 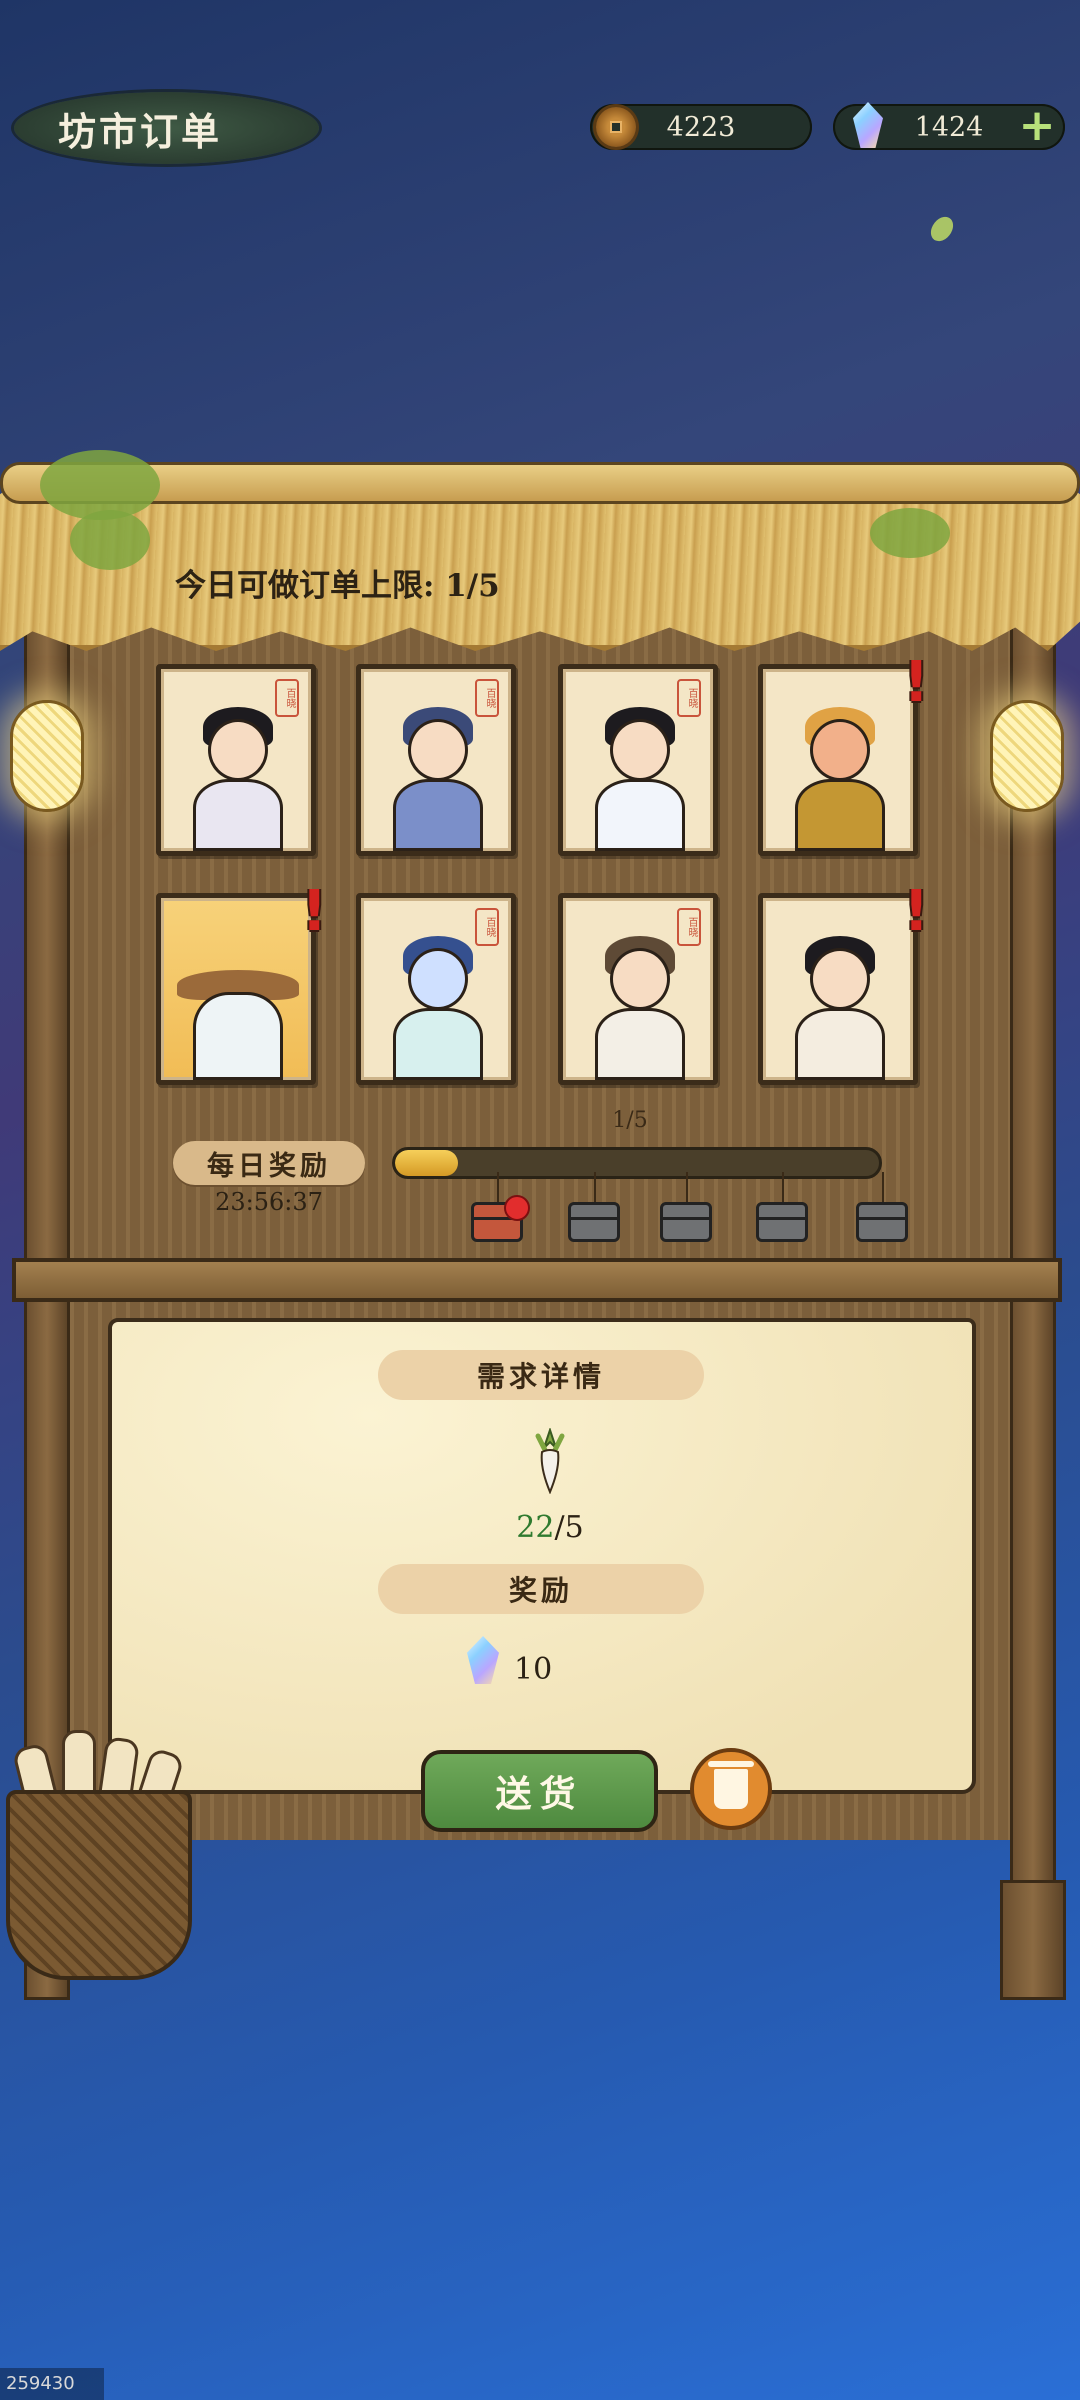 I want to click on roof-beam, so click(x=540, y=483).